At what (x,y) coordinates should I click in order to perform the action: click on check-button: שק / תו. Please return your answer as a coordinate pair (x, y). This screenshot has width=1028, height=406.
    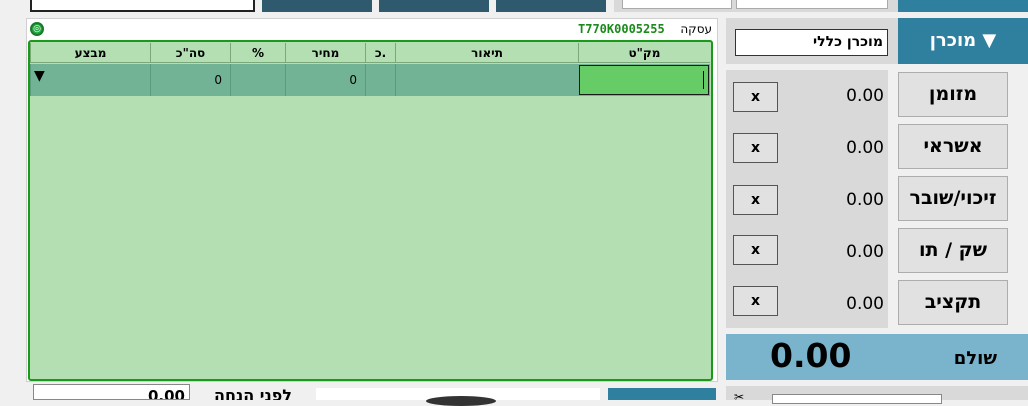
    Looking at the image, I should click on (953, 250).